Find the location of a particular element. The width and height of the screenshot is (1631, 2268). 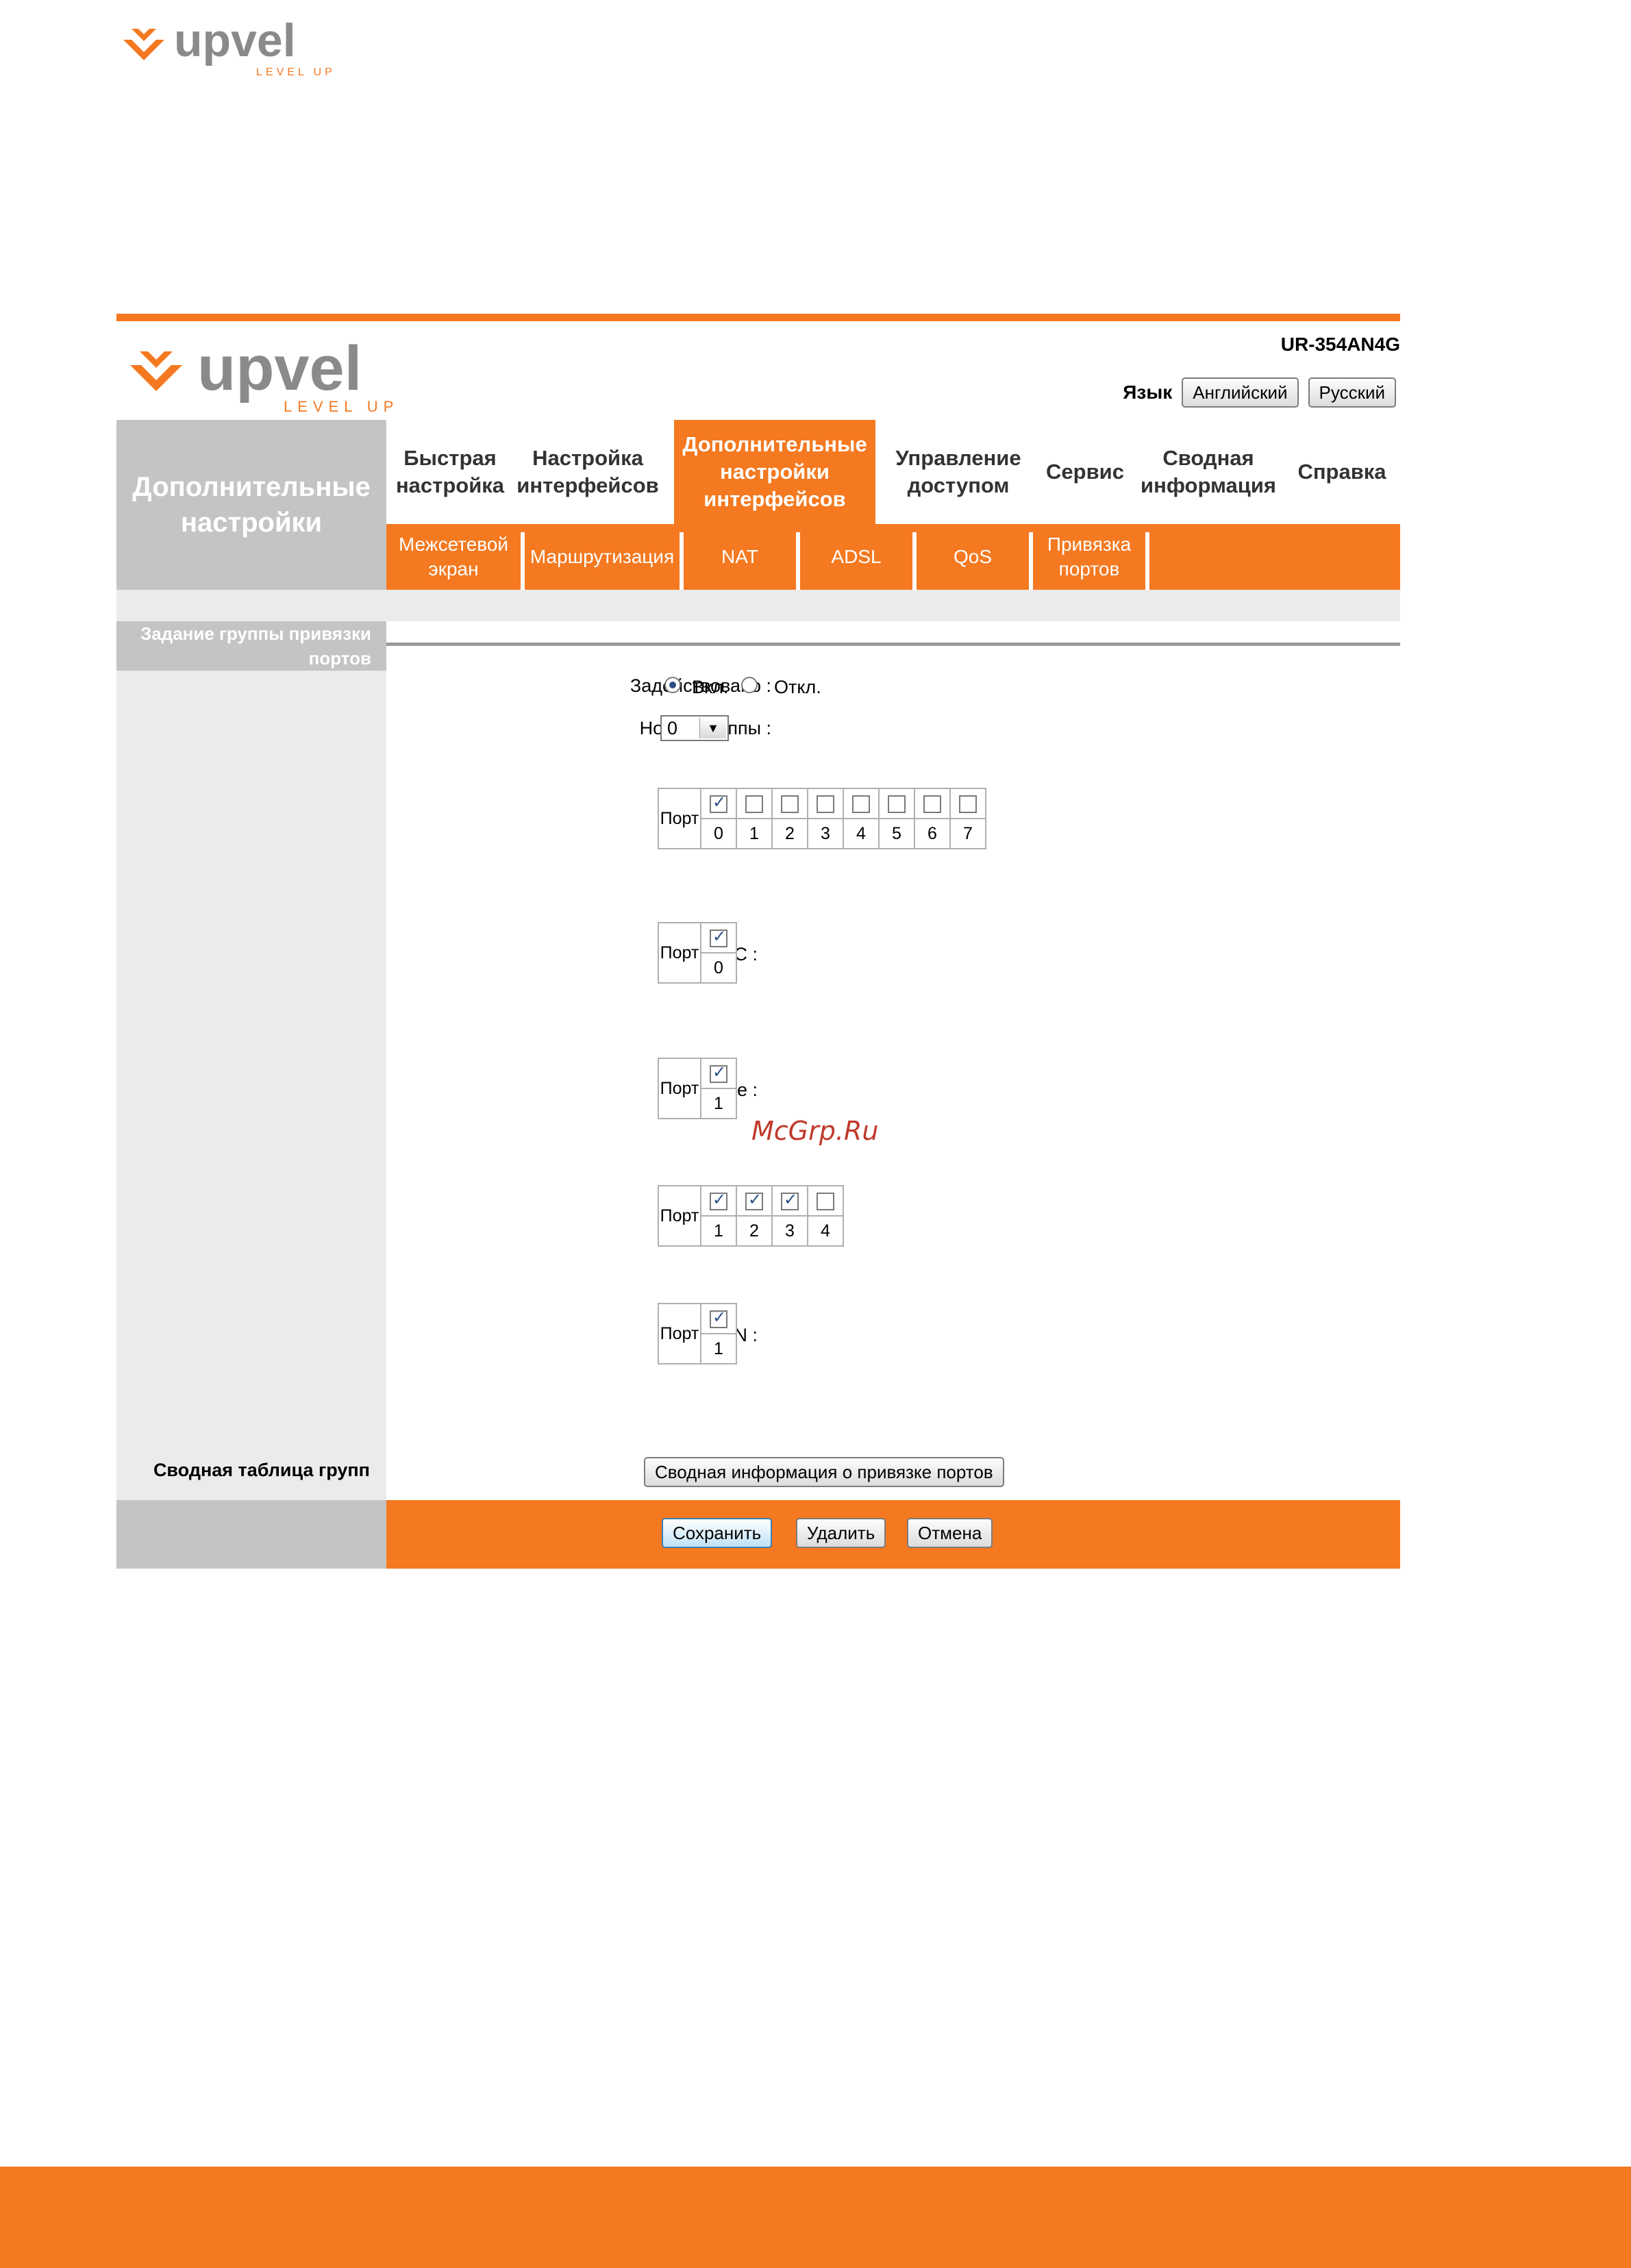

language-label: Язык is located at coordinates (1148, 392).